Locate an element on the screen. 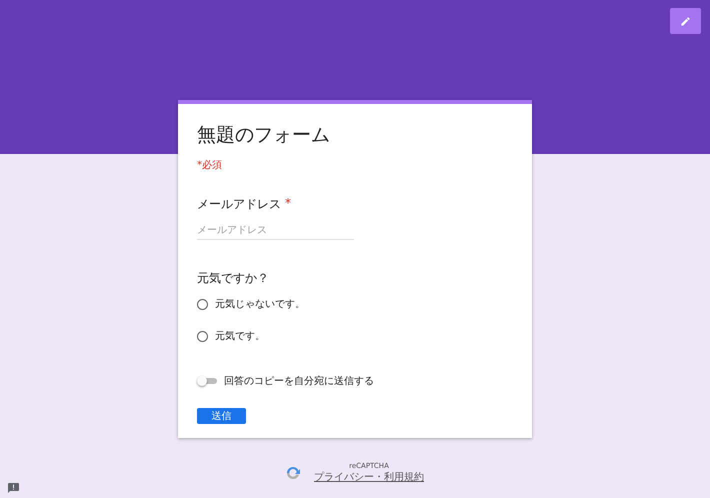 The height and width of the screenshot is (498, 710). edit-button is located at coordinates (685, 21).